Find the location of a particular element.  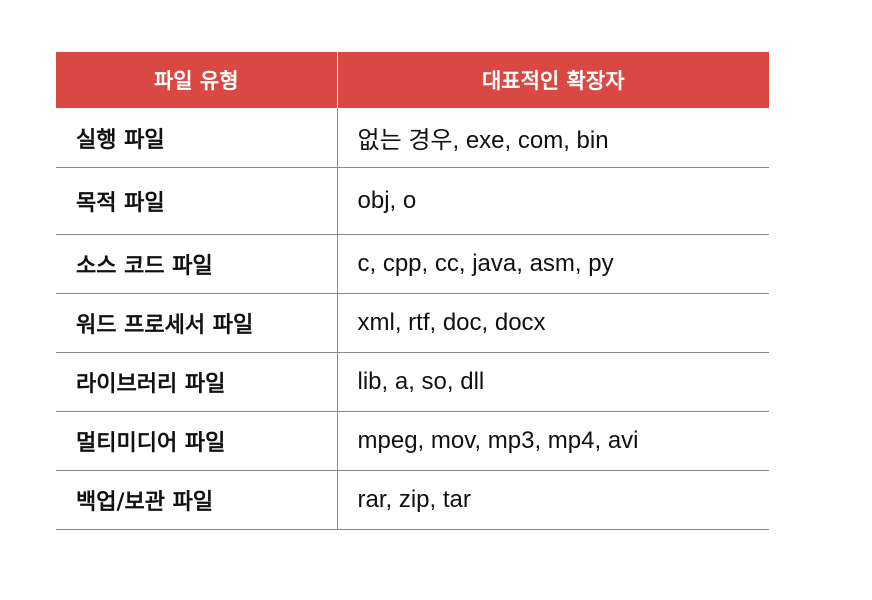

file-type-cell: 실행 파일 is located at coordinates (197, 138).